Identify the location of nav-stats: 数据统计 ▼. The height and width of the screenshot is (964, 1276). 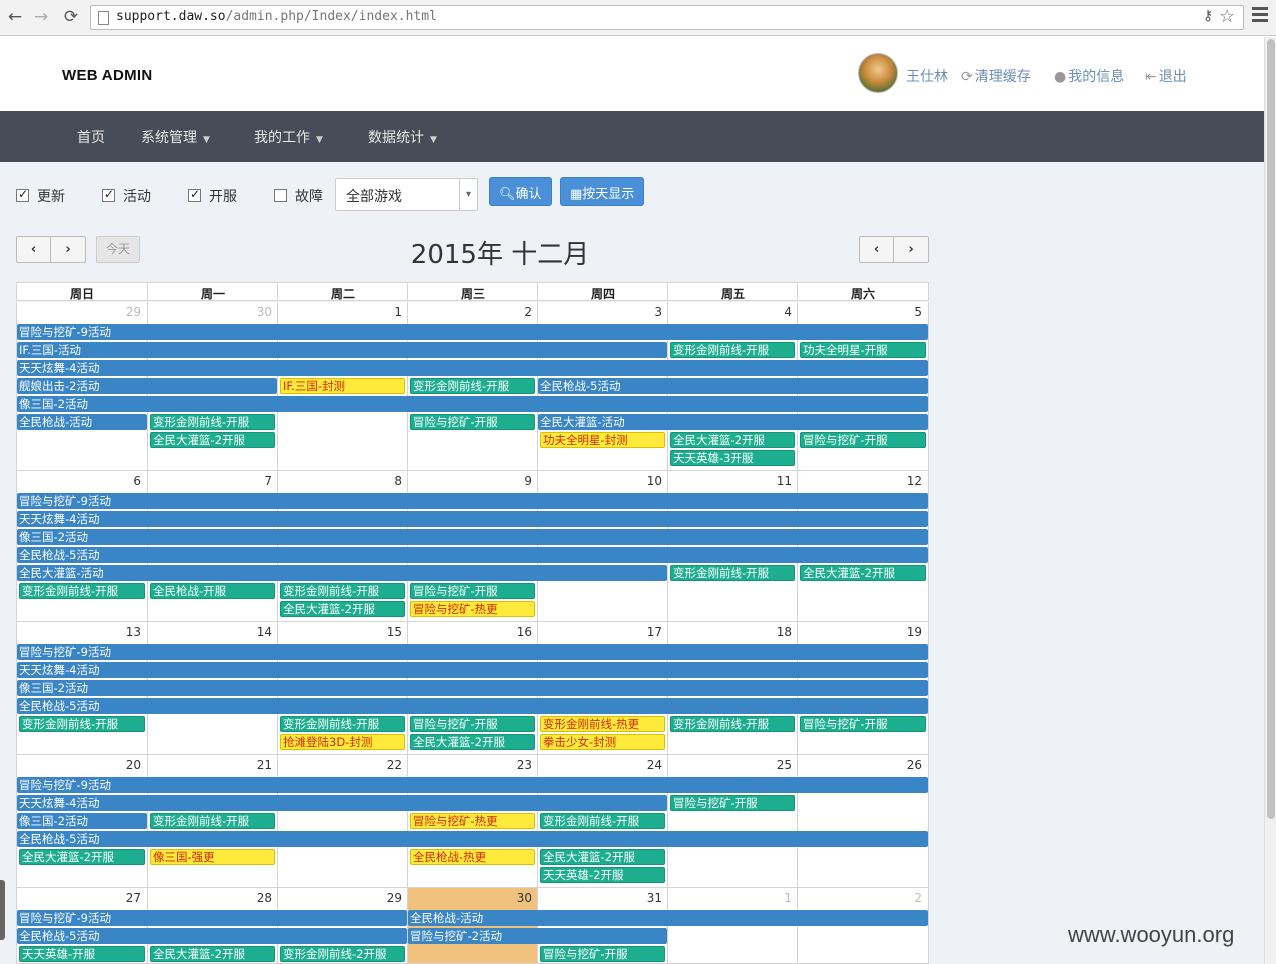
(402, 137).